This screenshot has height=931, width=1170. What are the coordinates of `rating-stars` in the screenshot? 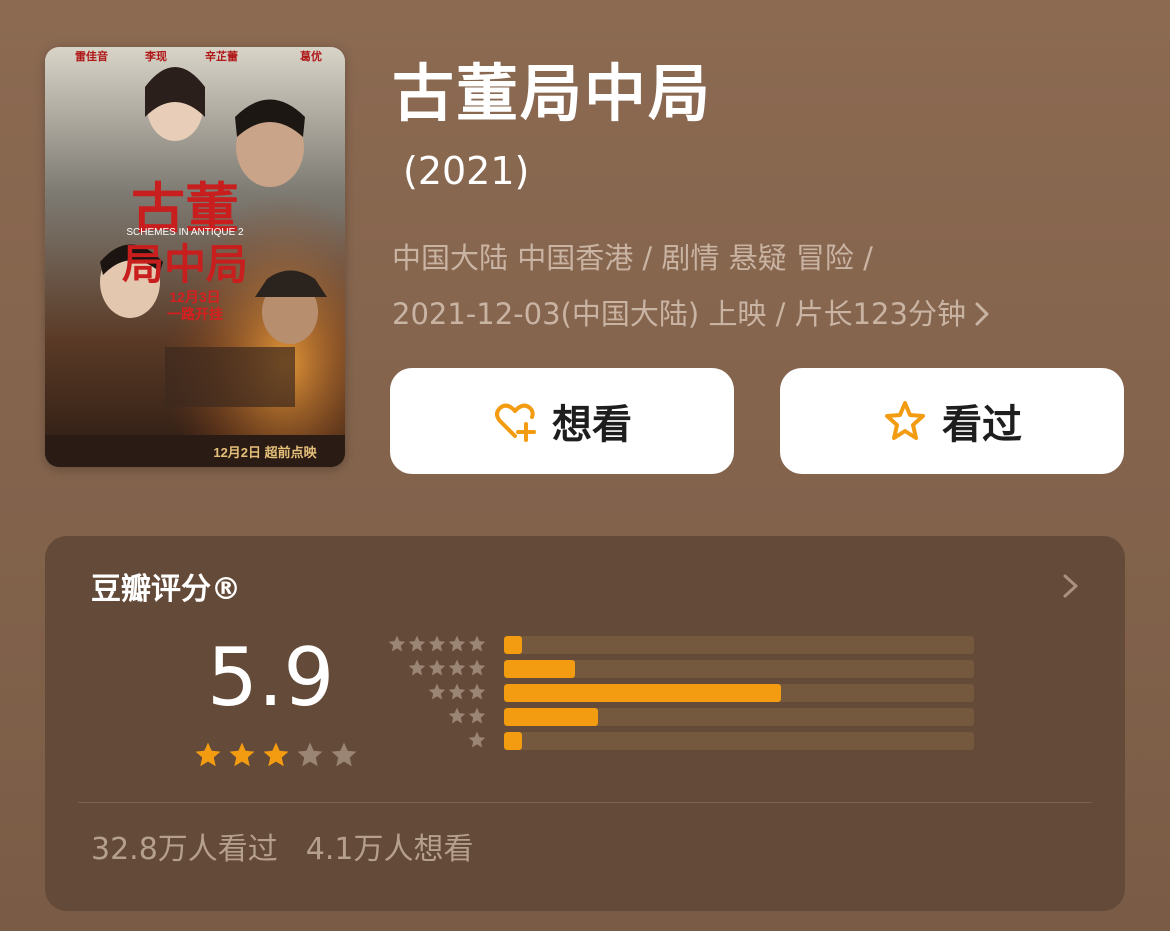 It's located at (276, 755).